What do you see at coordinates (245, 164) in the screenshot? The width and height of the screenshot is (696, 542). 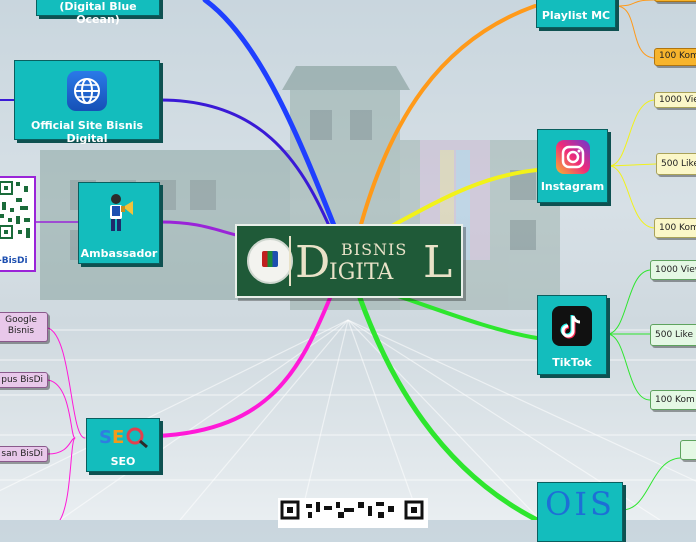 I see `link-official-site` at bounding box center [245, 164].